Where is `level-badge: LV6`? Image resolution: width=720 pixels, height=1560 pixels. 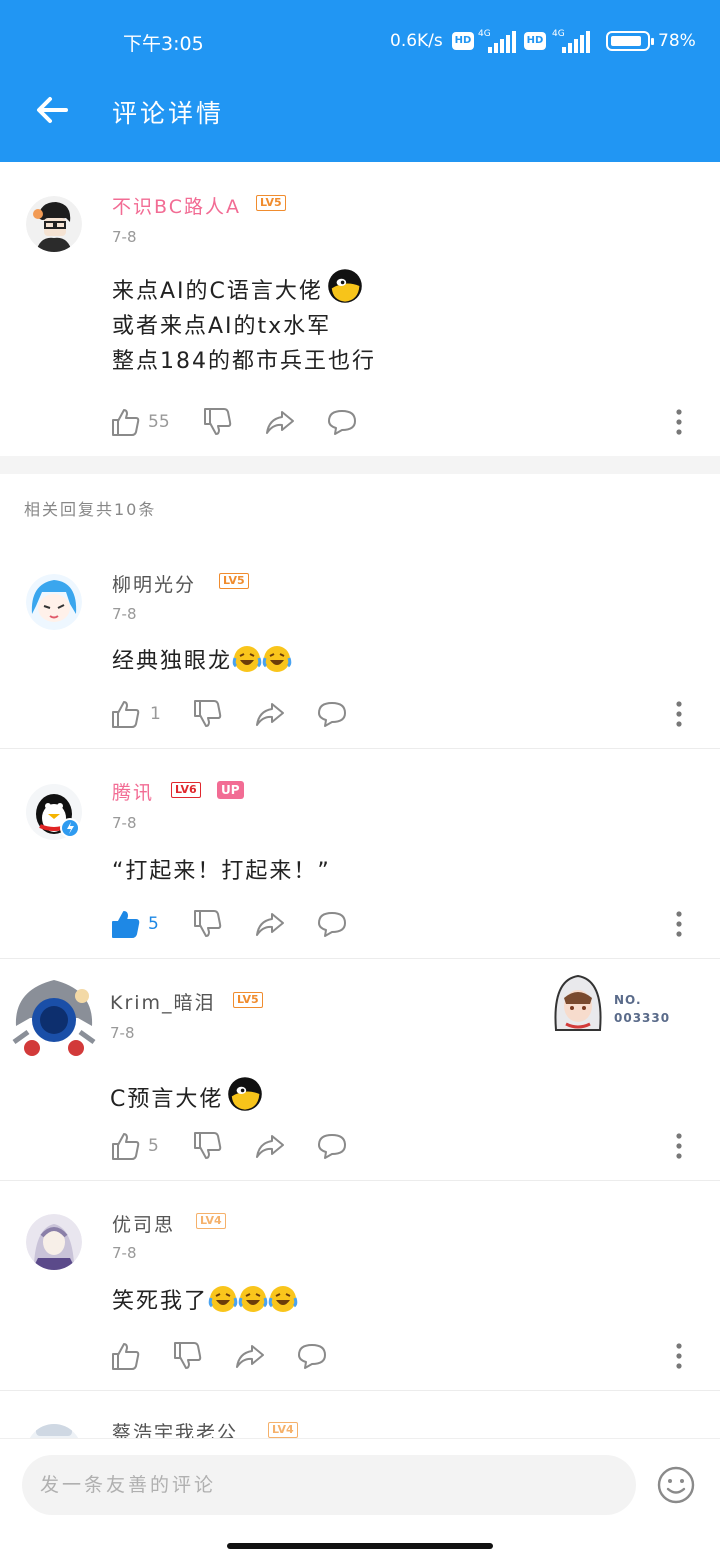
level-badge: LV6 is located at coordinates (186, 790).